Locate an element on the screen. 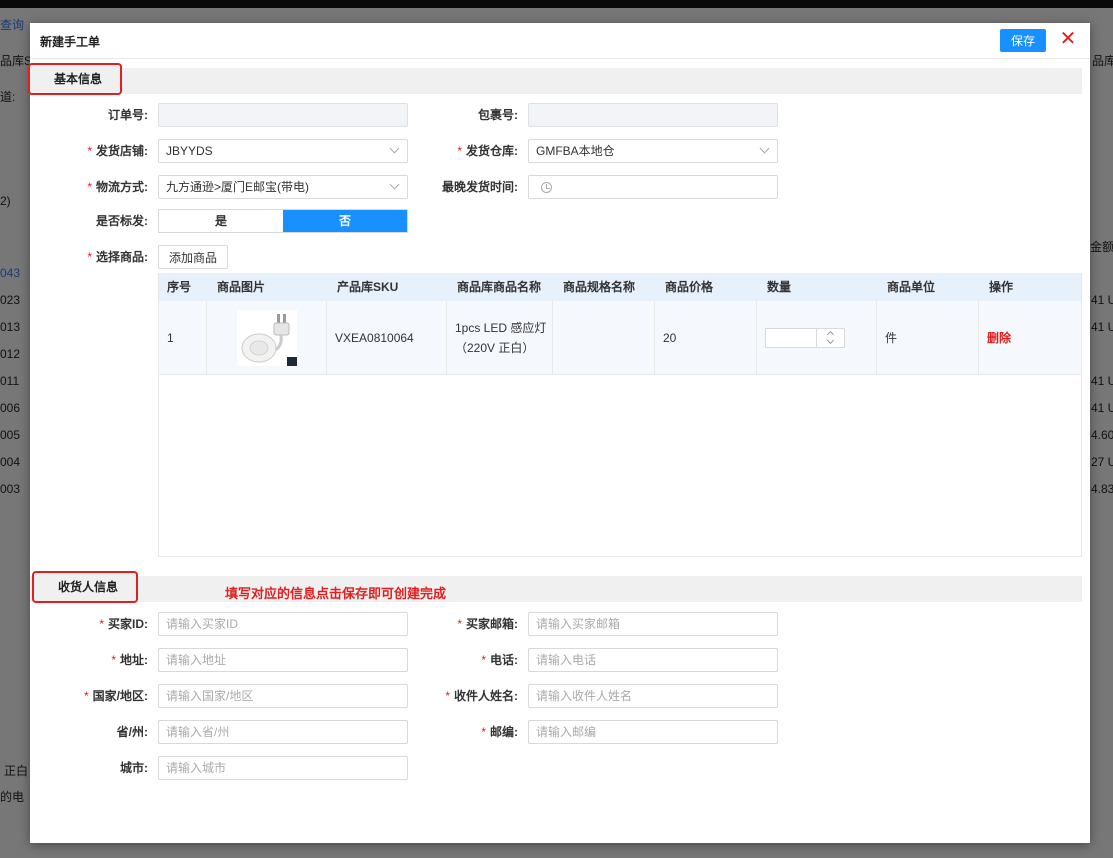 The height and width of the screenshot is (858, 1113). cell-action: 删除 is located at coordinates (1030, 338).